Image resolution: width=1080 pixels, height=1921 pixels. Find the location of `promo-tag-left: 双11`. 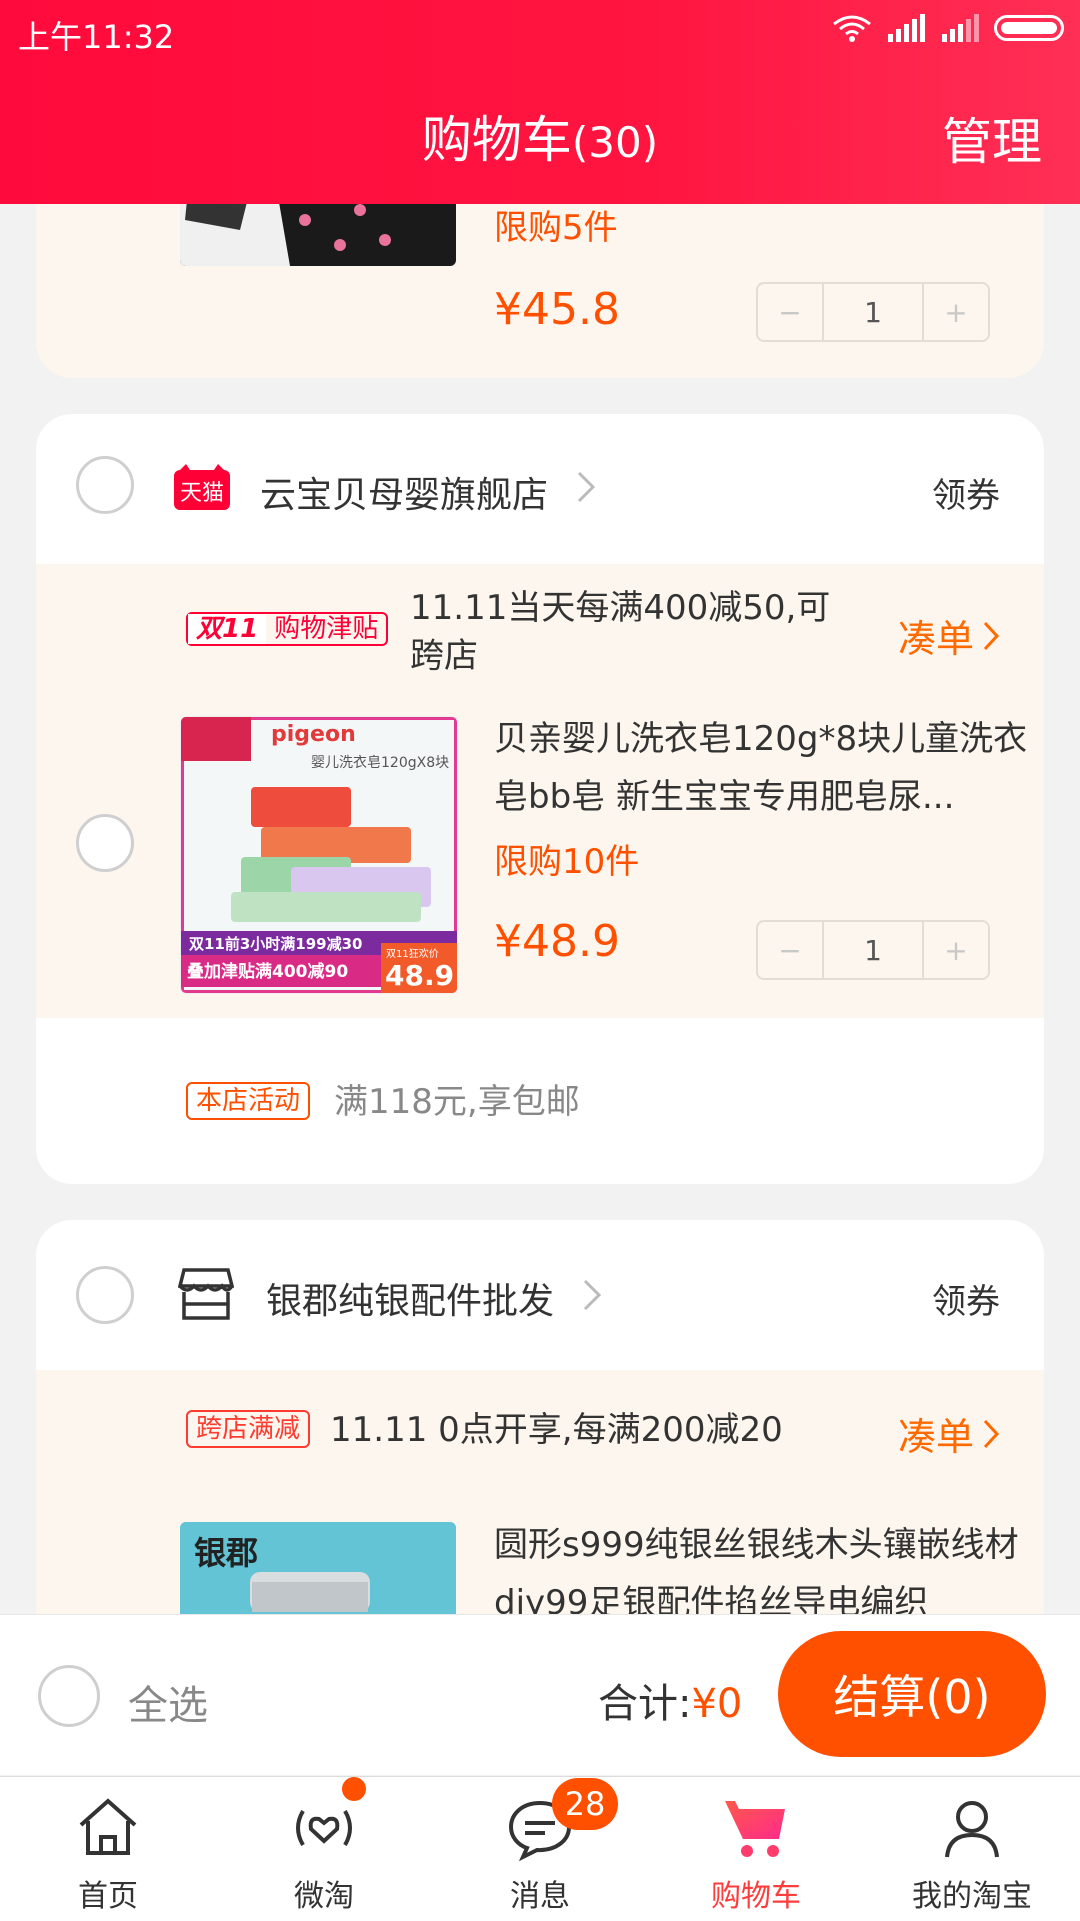

promo-tag-left: 双11 is located at coordinates (227, 629).